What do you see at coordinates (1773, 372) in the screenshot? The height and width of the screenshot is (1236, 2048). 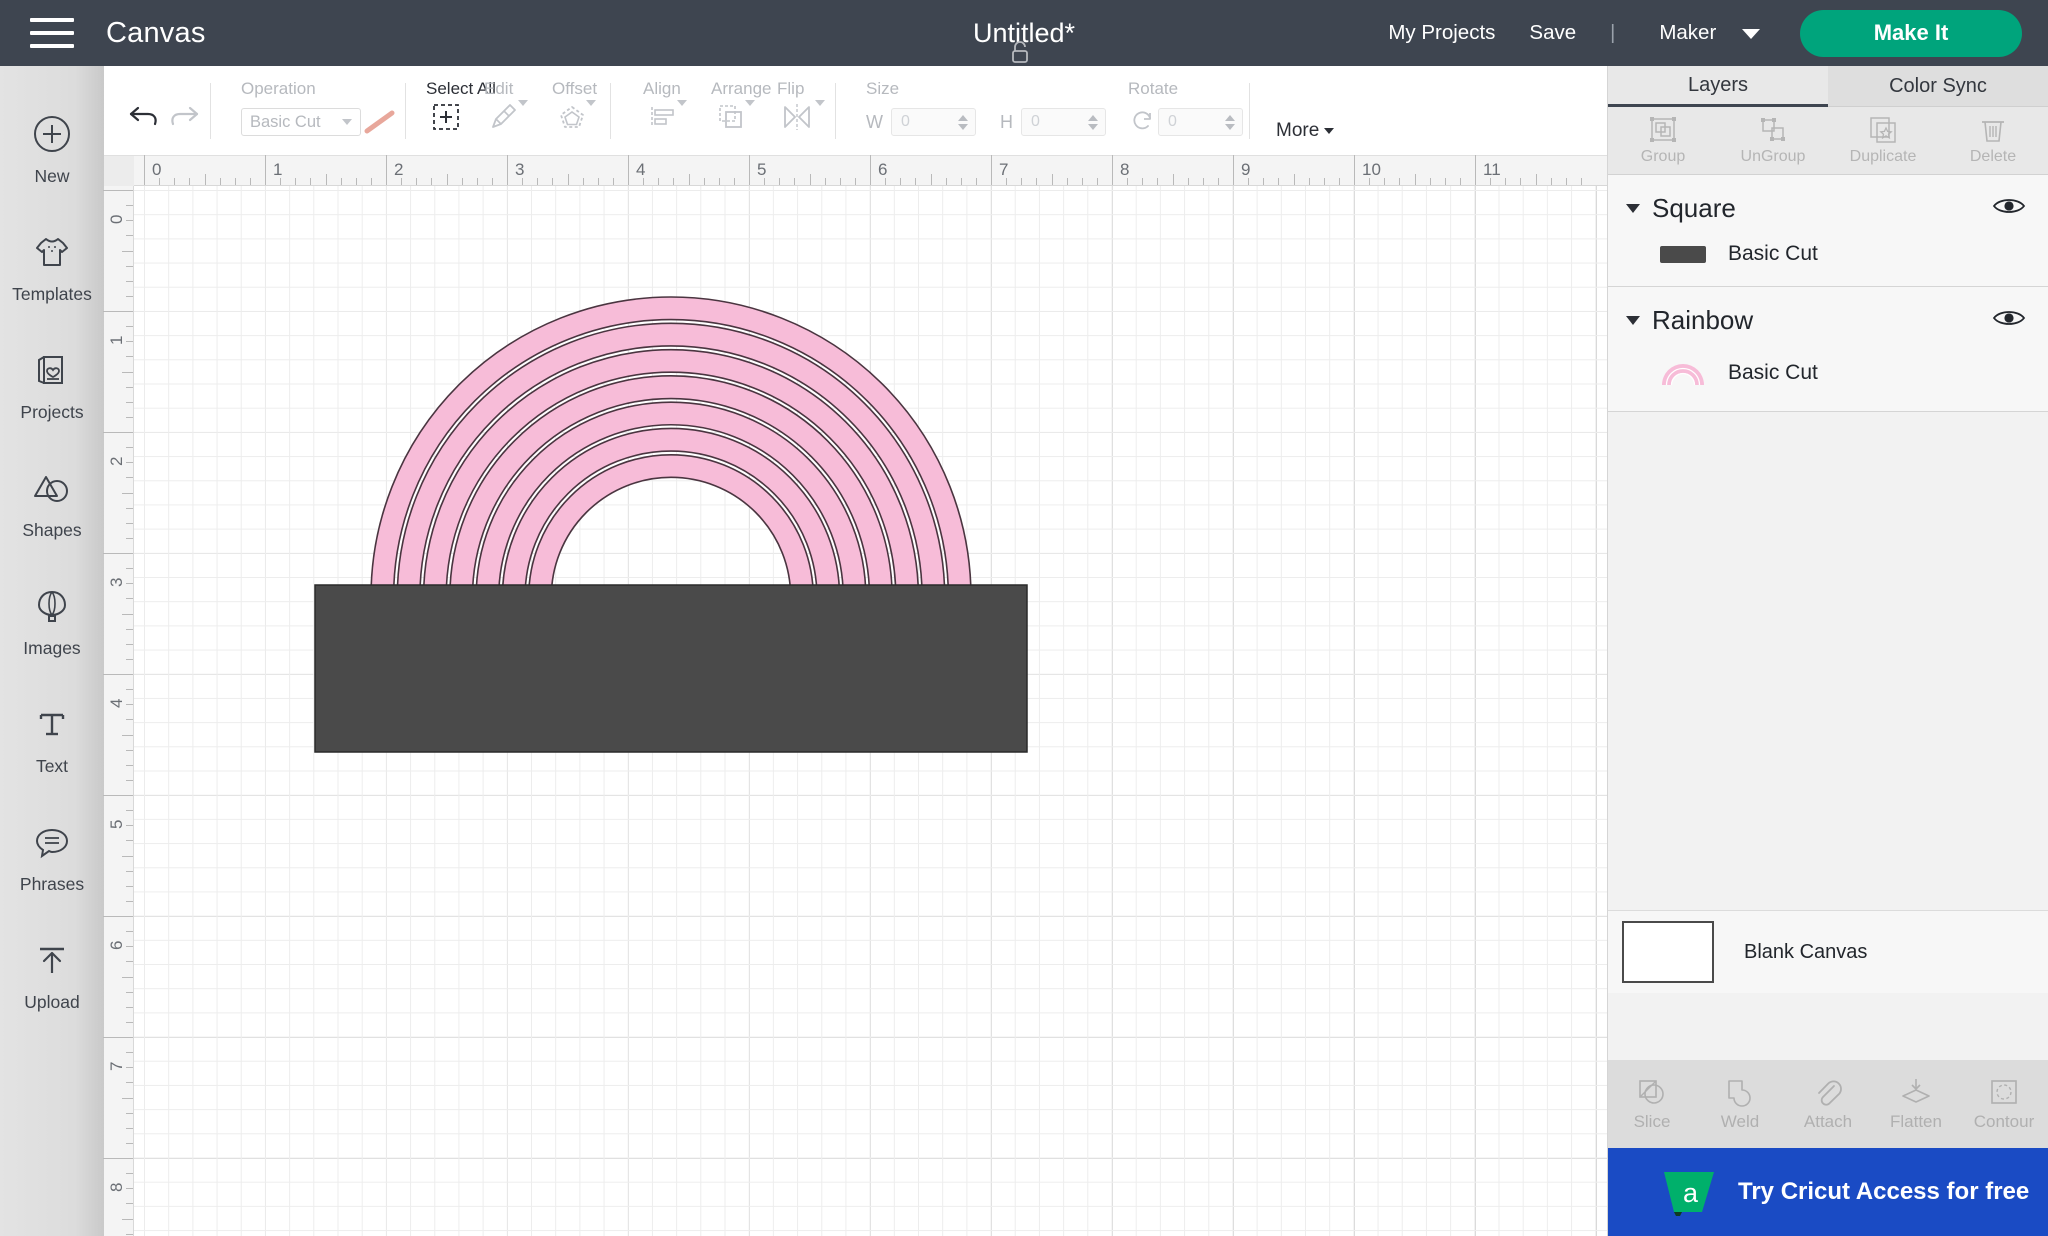 I see `layer-operation-rainbow: Basic Cut` at bounding box center [1773, 372].